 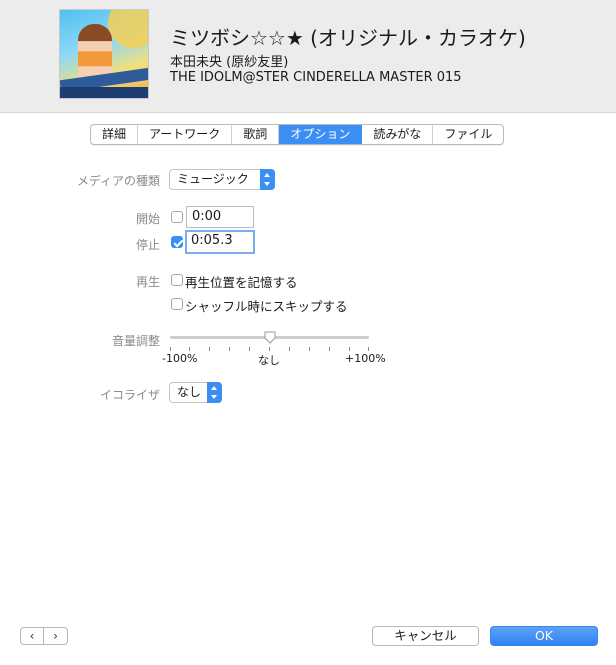 I want to click on next-track-button: ›, so click(x=56, y=636).